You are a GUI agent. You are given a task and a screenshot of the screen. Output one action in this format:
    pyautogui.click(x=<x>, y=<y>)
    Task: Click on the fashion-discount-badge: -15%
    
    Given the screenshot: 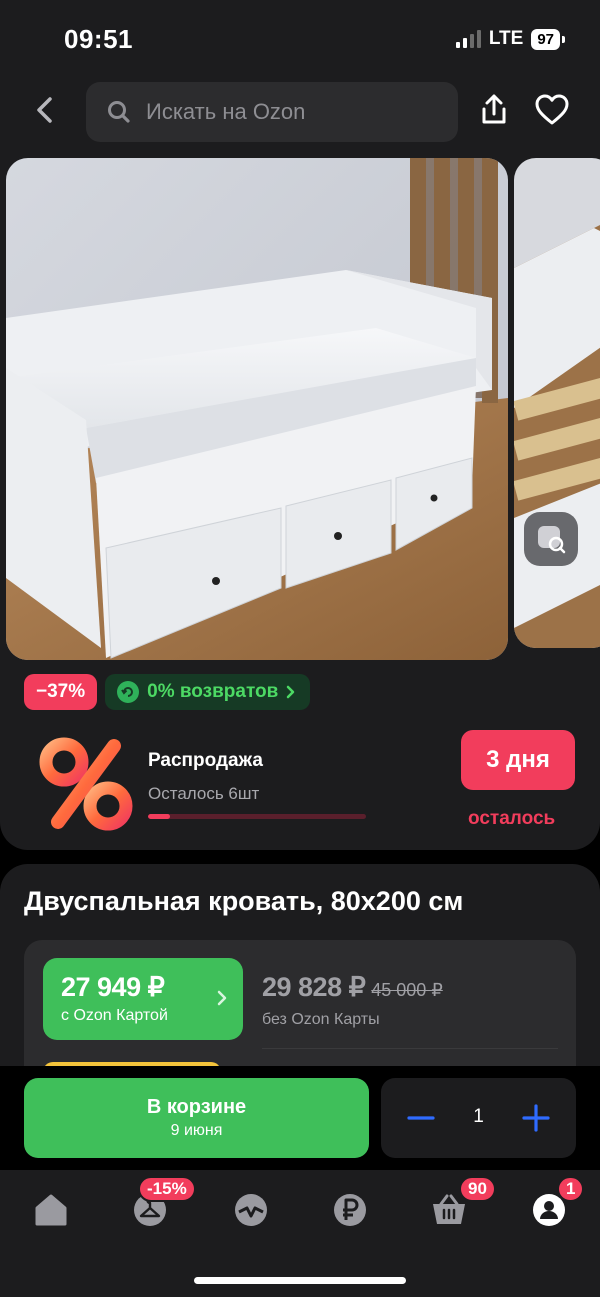 What is the action you would take?
    pyautogui.click(x=167, y=1189)
    